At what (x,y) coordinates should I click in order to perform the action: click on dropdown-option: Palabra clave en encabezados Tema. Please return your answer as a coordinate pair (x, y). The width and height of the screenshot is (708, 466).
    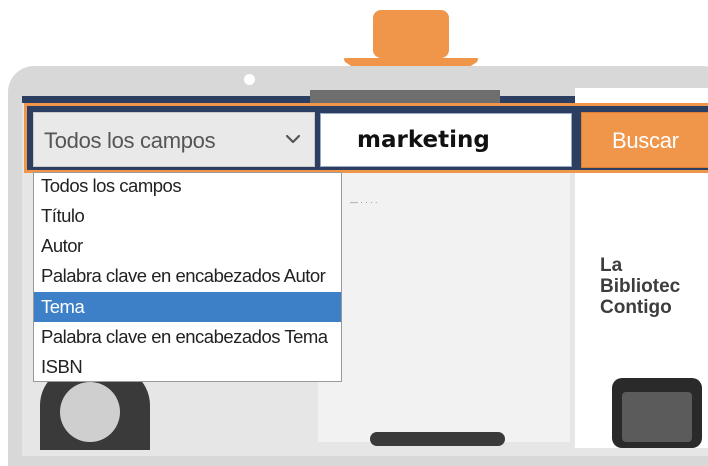
    Looking at the image, I should click on (187, 337).